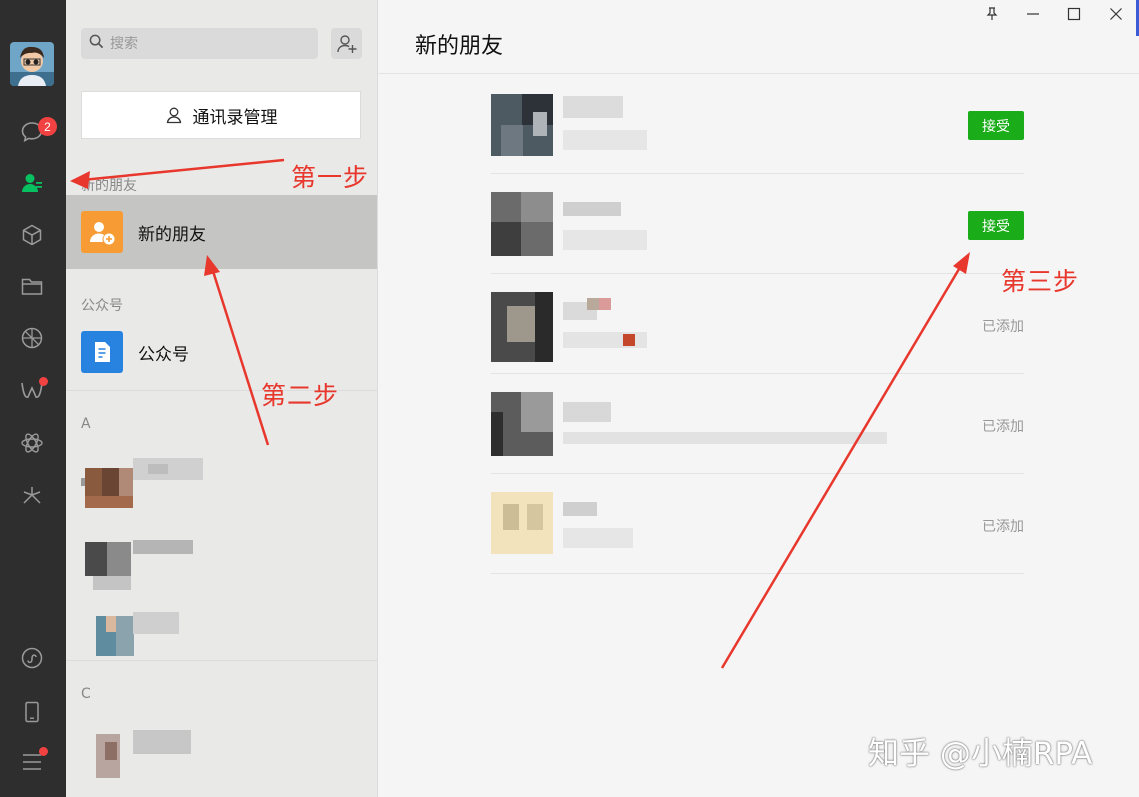  What do you see at coordinates (330, 177) in the screenshot?
I see `step1-annotation: 第一步` at bounding box center [330, 177].